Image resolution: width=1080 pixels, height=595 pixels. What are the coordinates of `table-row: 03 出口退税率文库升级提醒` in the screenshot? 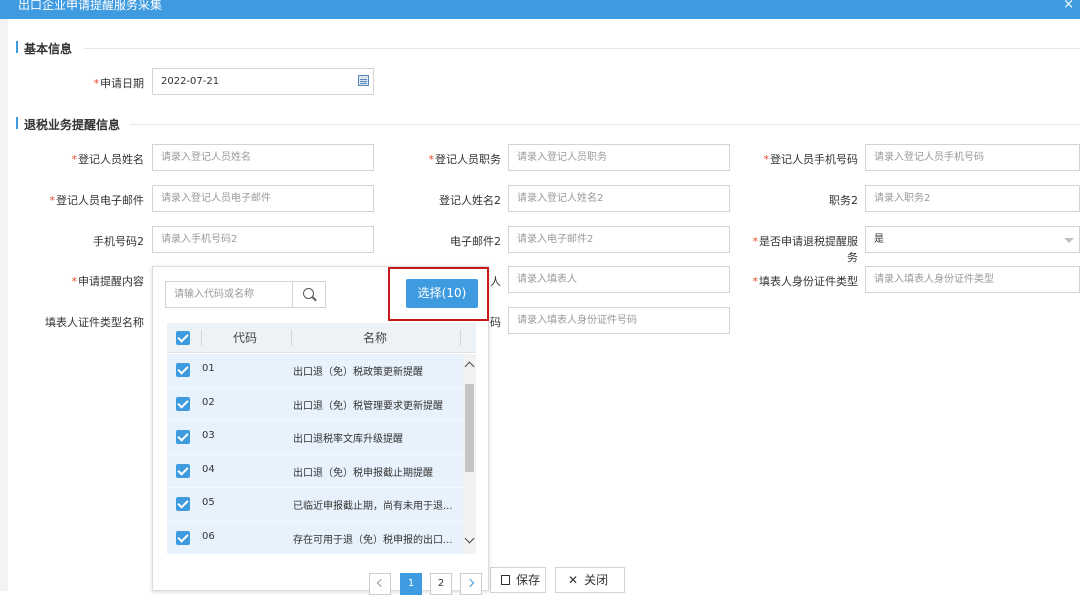 It's located at (315, 438).